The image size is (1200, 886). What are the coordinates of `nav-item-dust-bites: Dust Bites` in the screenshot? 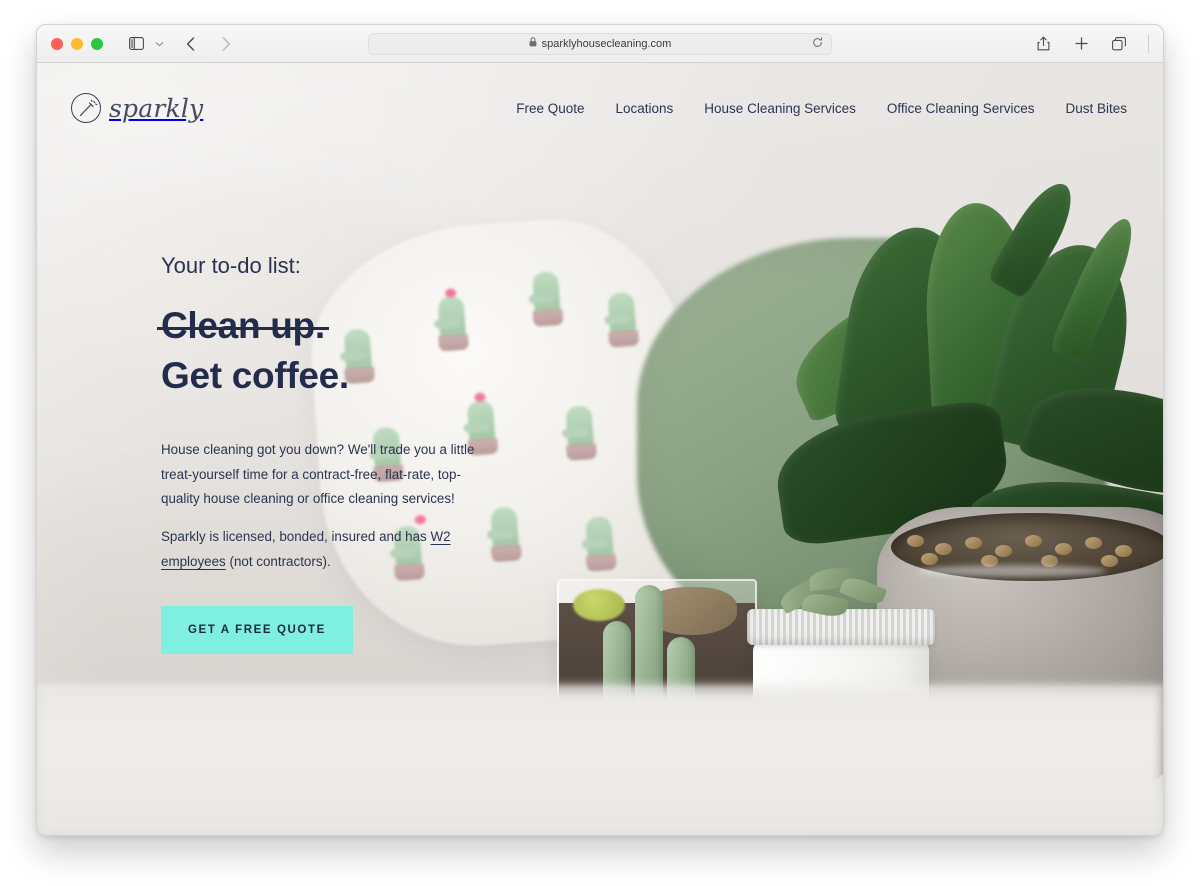 It's located at (1096, 108).